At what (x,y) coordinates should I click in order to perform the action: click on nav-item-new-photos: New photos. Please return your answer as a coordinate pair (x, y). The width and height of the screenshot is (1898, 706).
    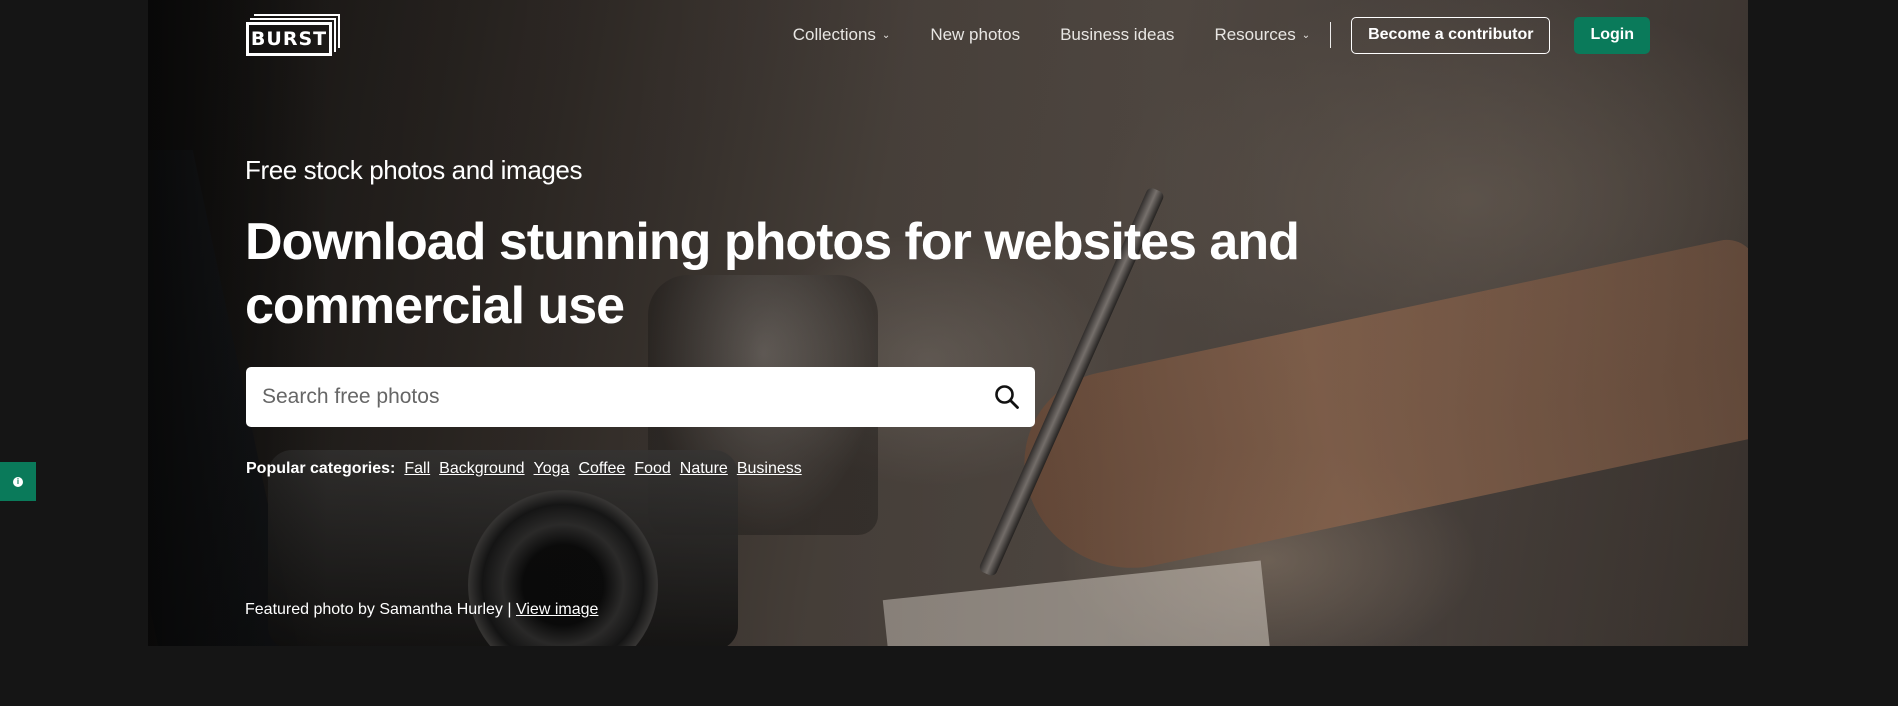
    Looking at the image, I should click on (975, 35).